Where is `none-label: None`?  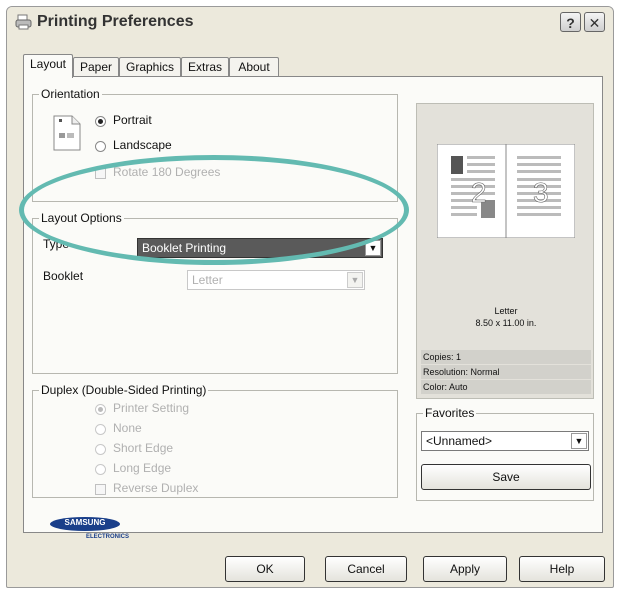 none-label: None is located at coordinates (127, 428).